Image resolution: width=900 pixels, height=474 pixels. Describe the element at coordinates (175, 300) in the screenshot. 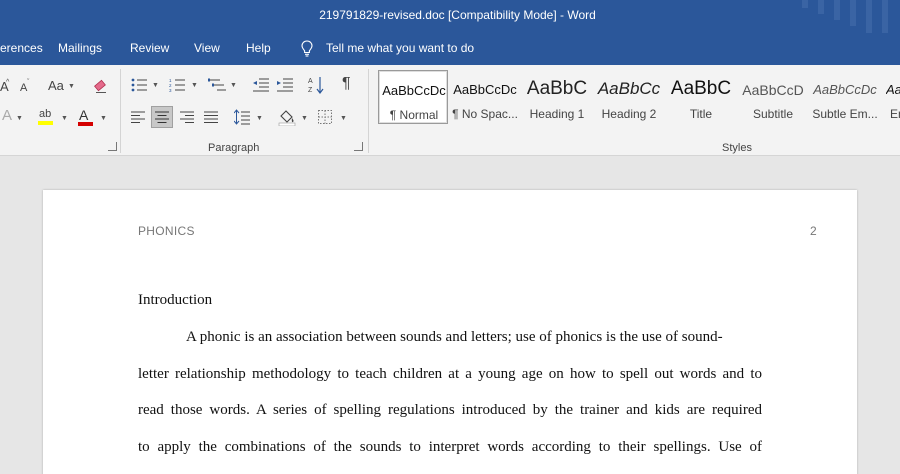

I see `section-heading: Introduction` at that location.